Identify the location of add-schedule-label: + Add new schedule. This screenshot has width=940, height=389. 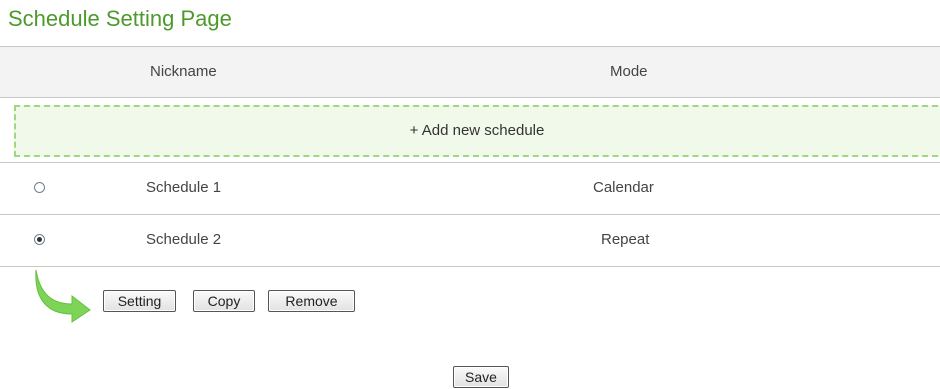
(477, 130).